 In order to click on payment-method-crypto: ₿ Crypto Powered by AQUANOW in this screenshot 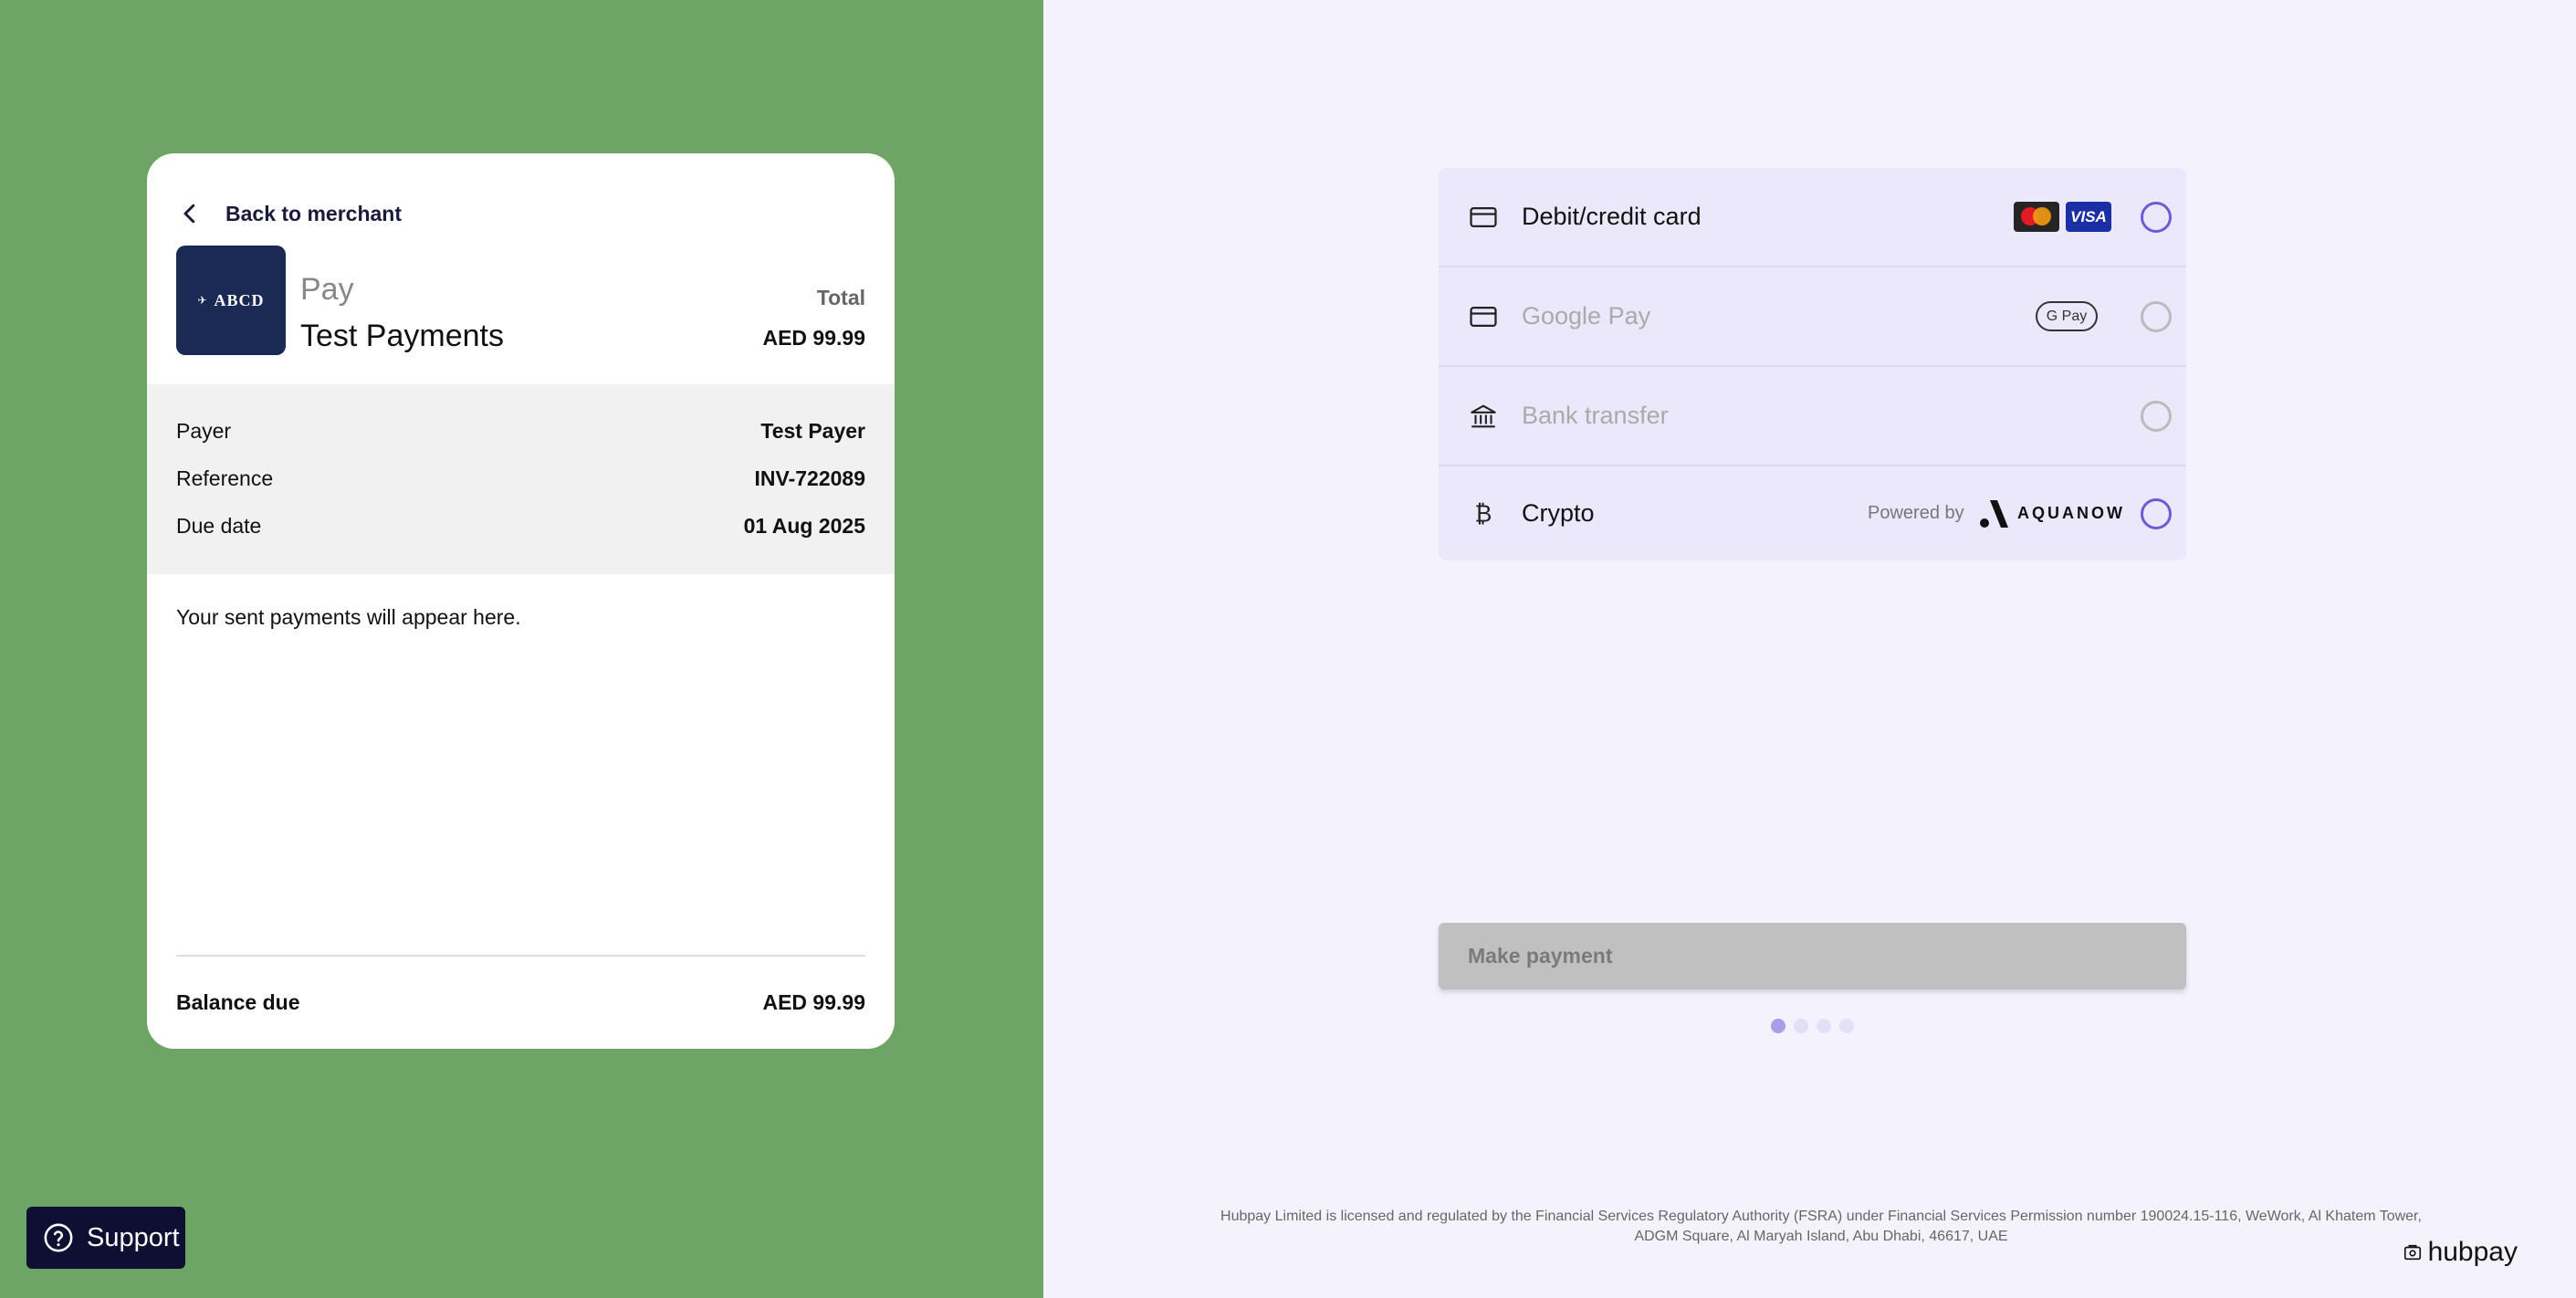, I will do `click(1812, 512)`.